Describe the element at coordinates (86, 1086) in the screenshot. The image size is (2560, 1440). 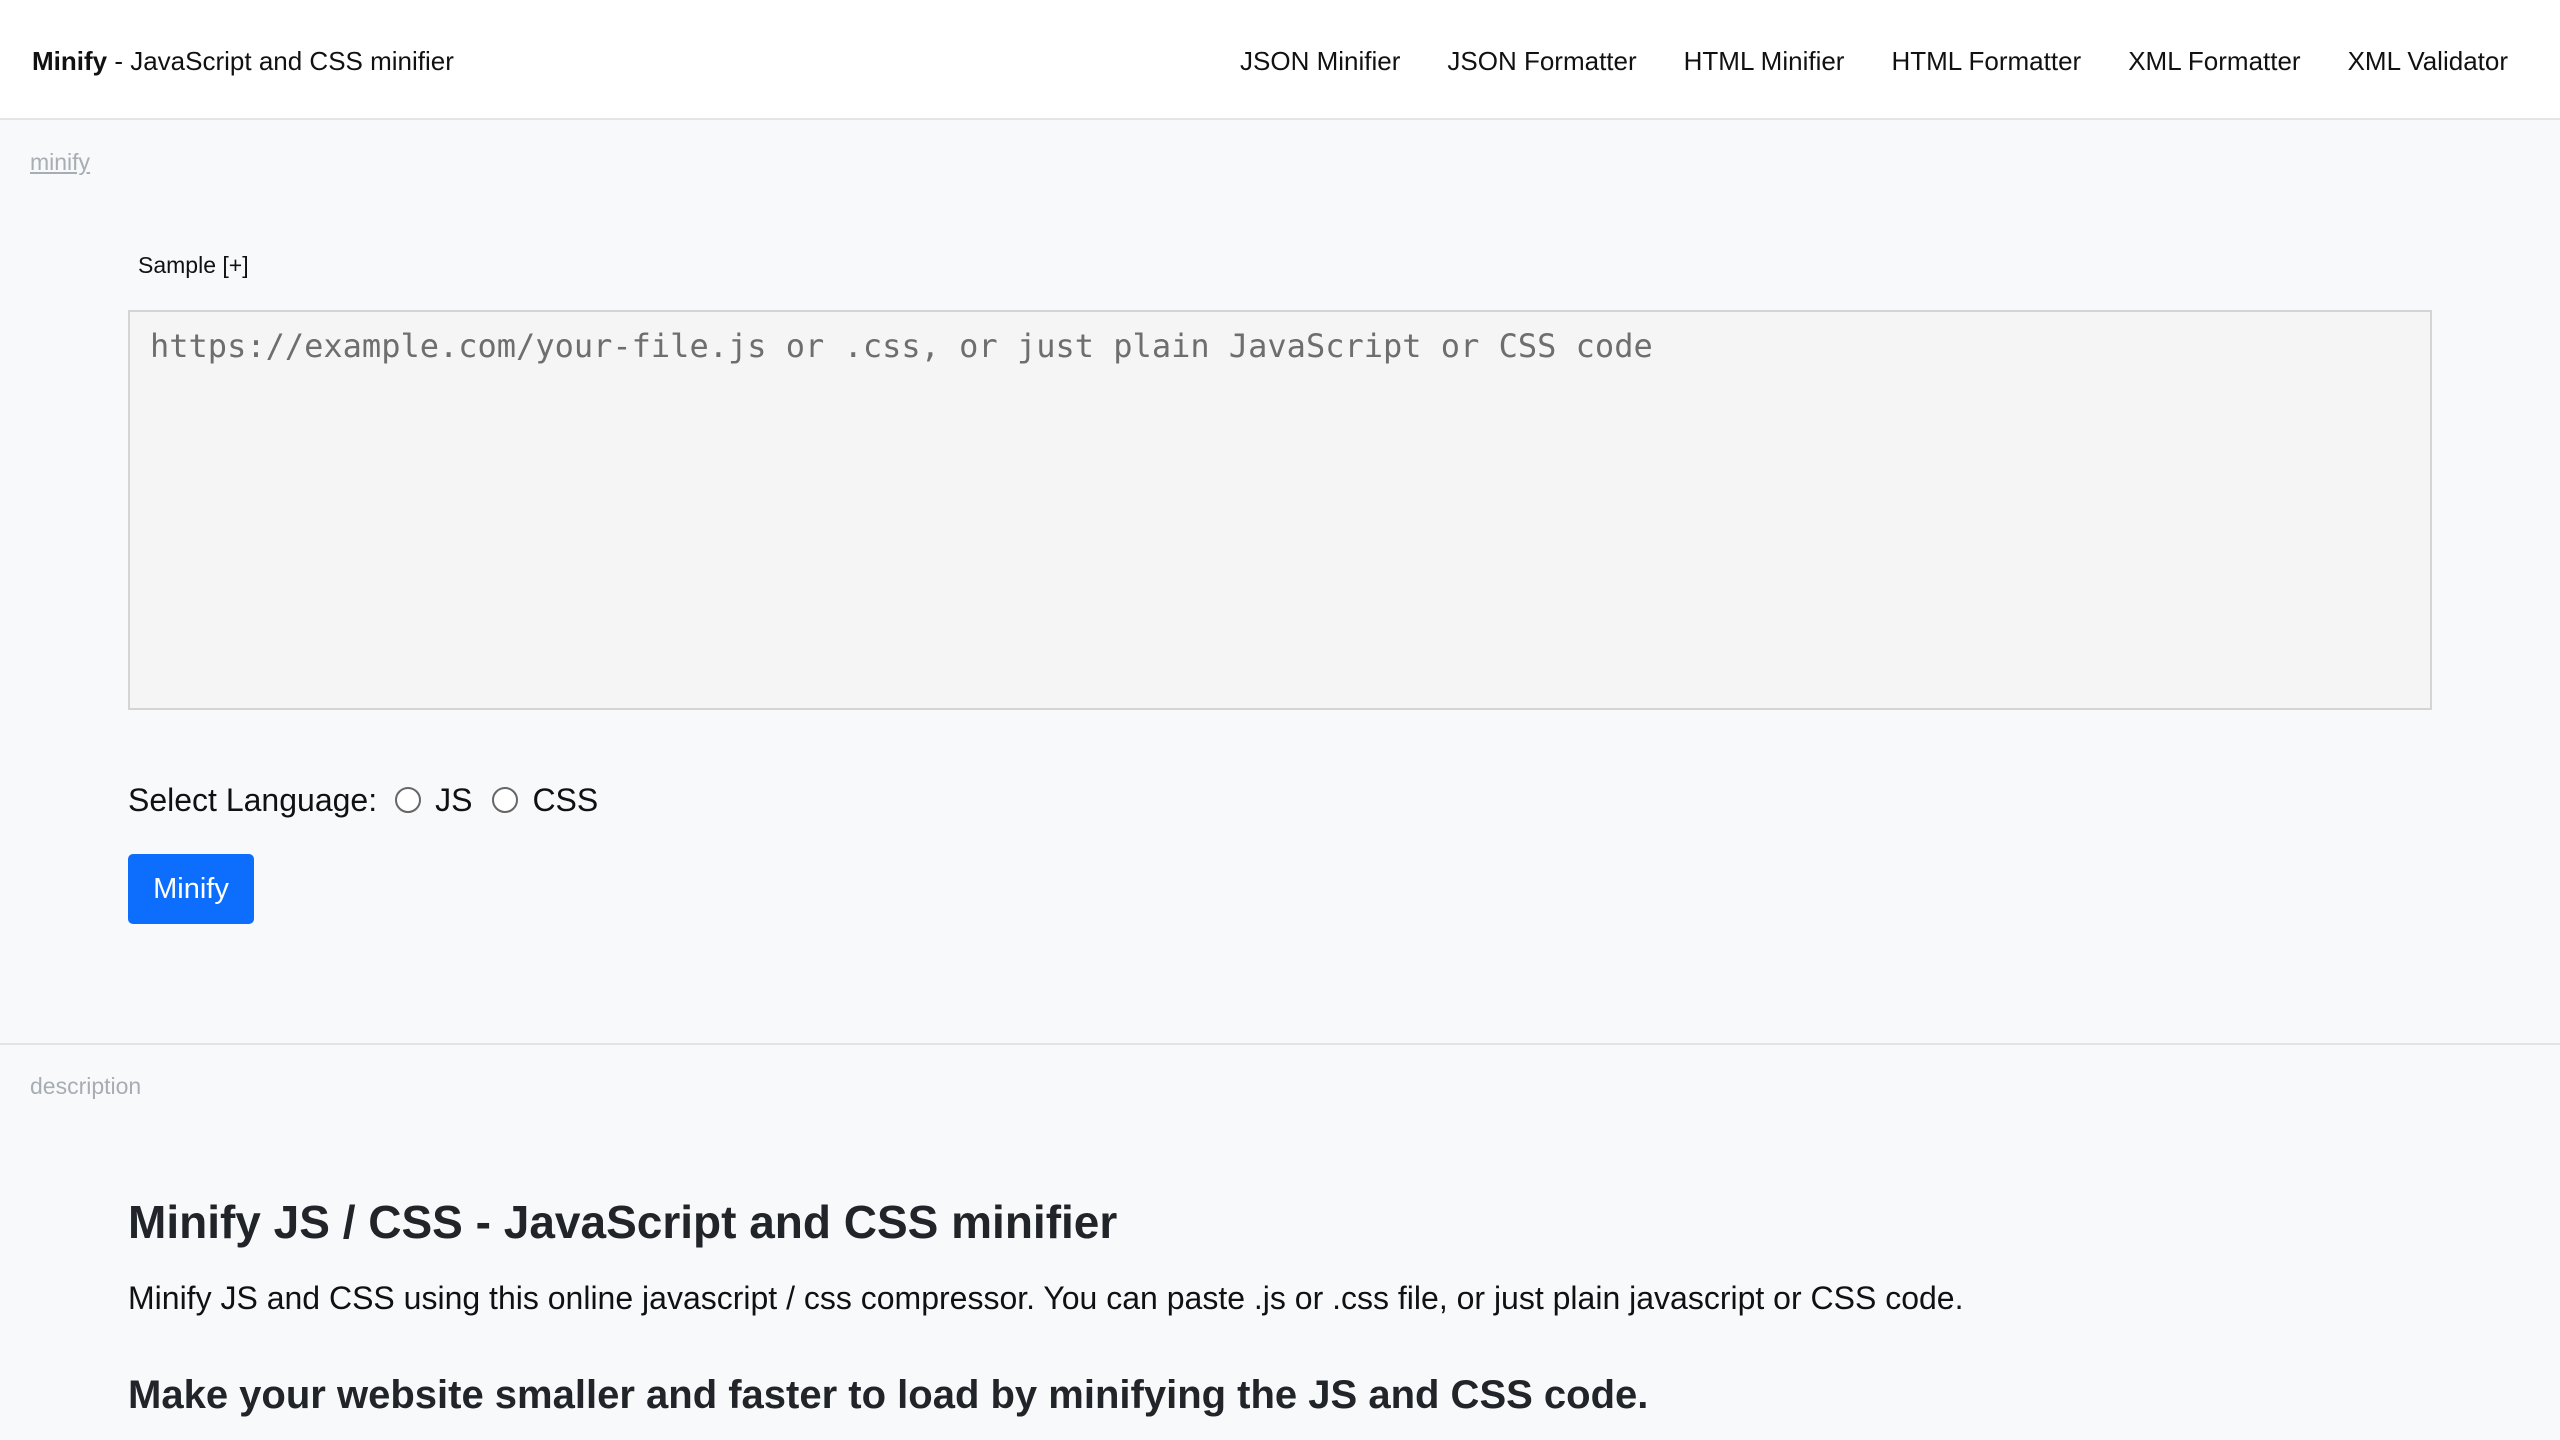
I see `description-section-label: description` at that location.